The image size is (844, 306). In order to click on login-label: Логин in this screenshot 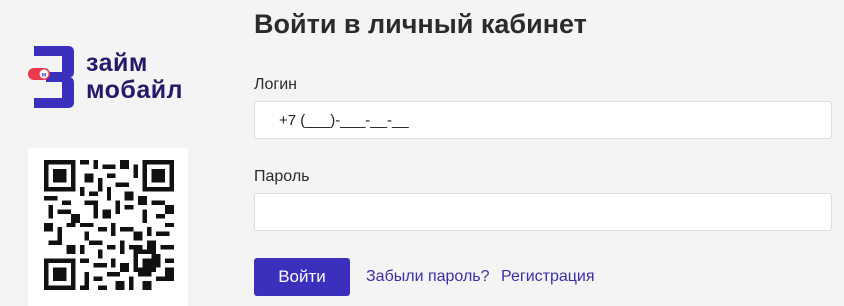, I will do `click(276, 84)`.